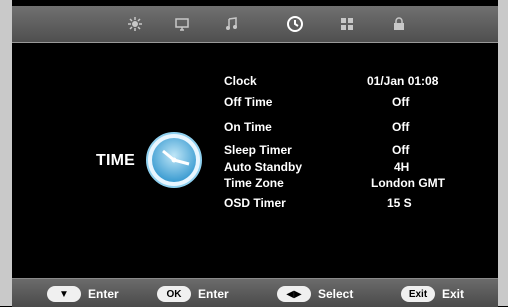 The image size is (508, 307). I want to click on setting-row-osd-timer: OSD Timer 15 S, so click(254, 205).